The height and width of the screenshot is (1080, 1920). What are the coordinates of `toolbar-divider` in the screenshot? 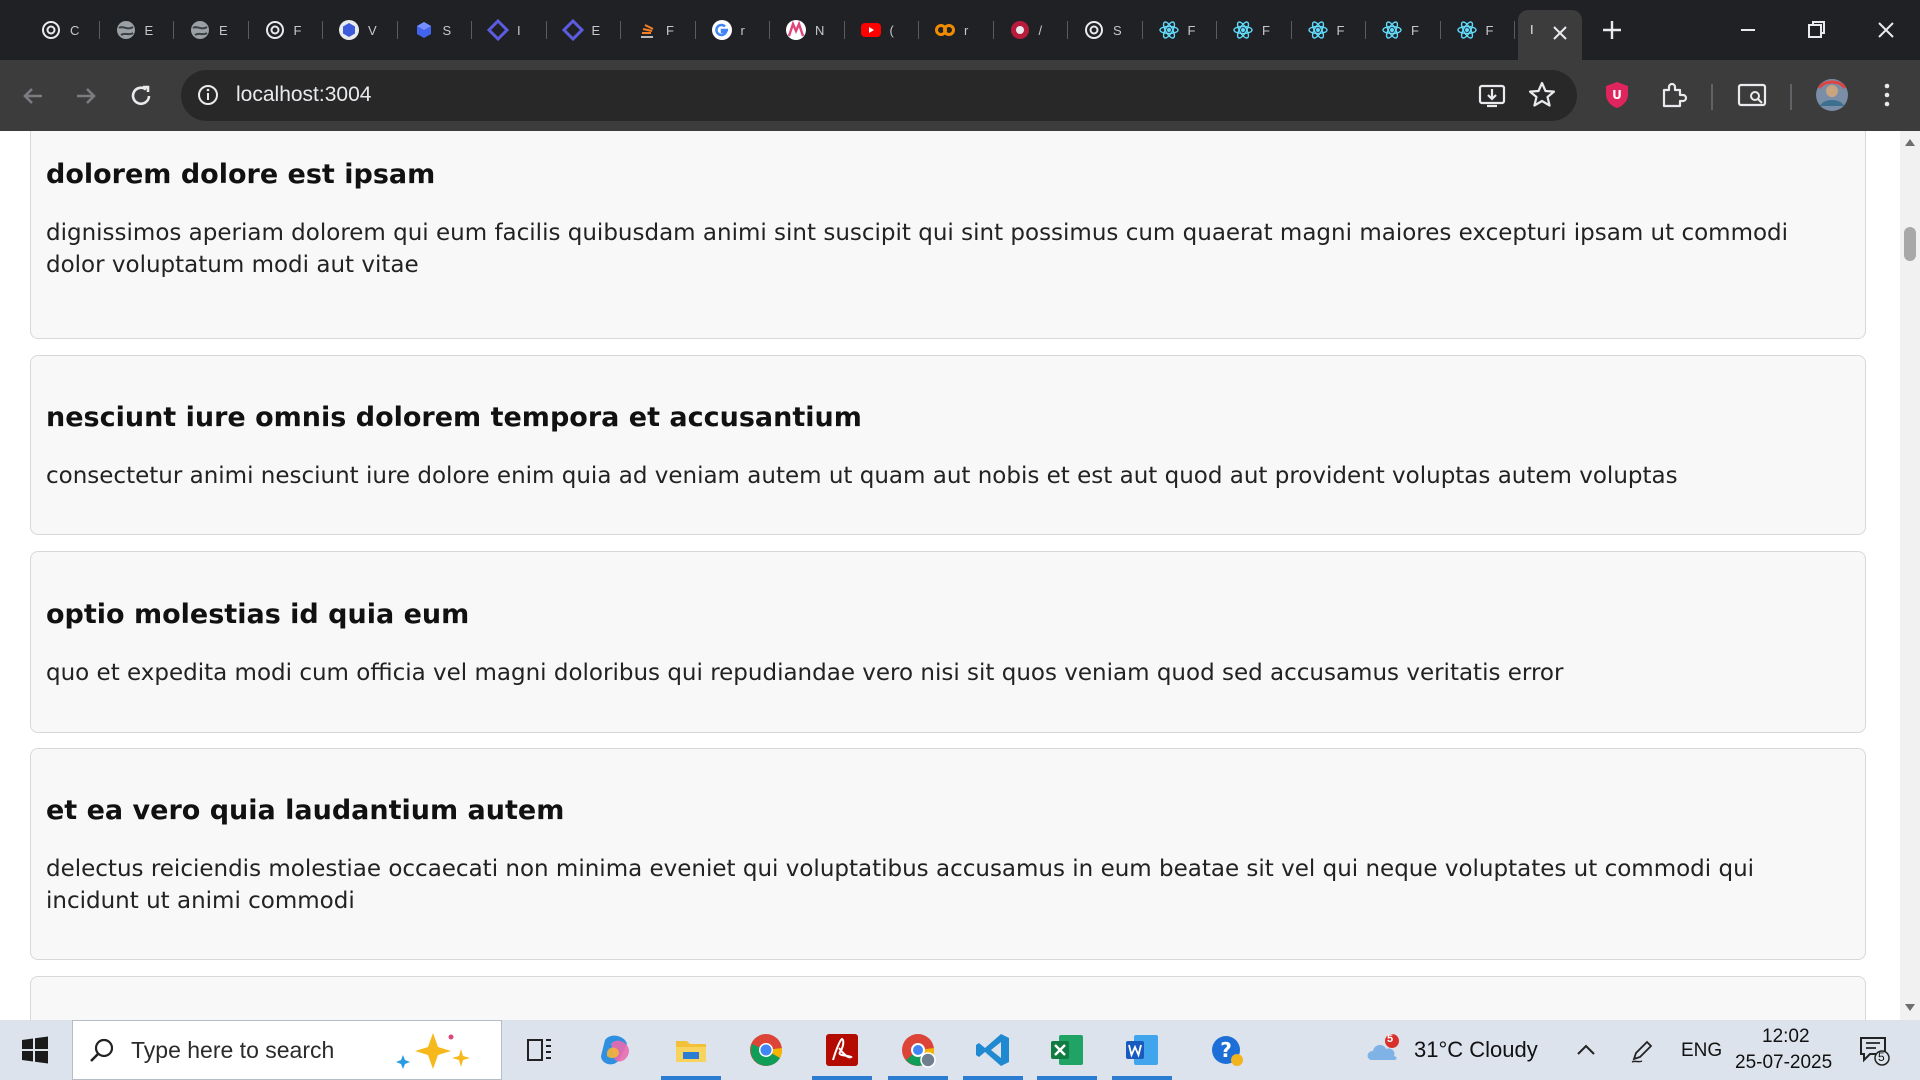 It's located at (1791, 97).